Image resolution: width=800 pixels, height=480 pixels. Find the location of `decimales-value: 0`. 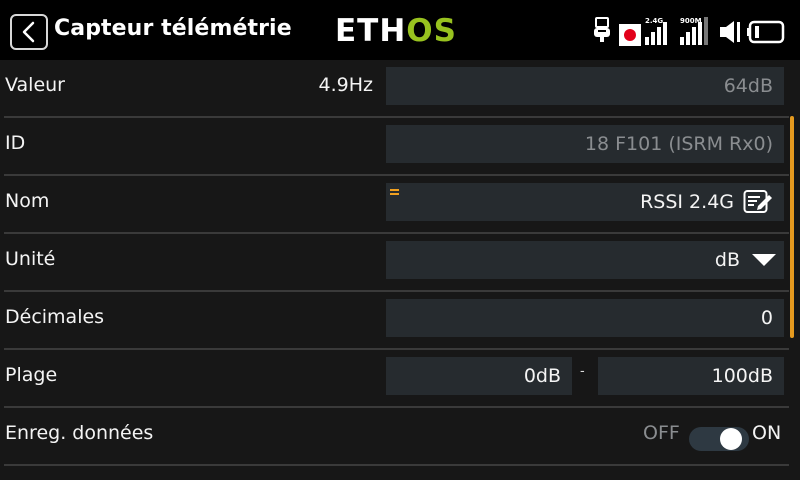

decimales-value: 0 is located at coordinates (766, 318).